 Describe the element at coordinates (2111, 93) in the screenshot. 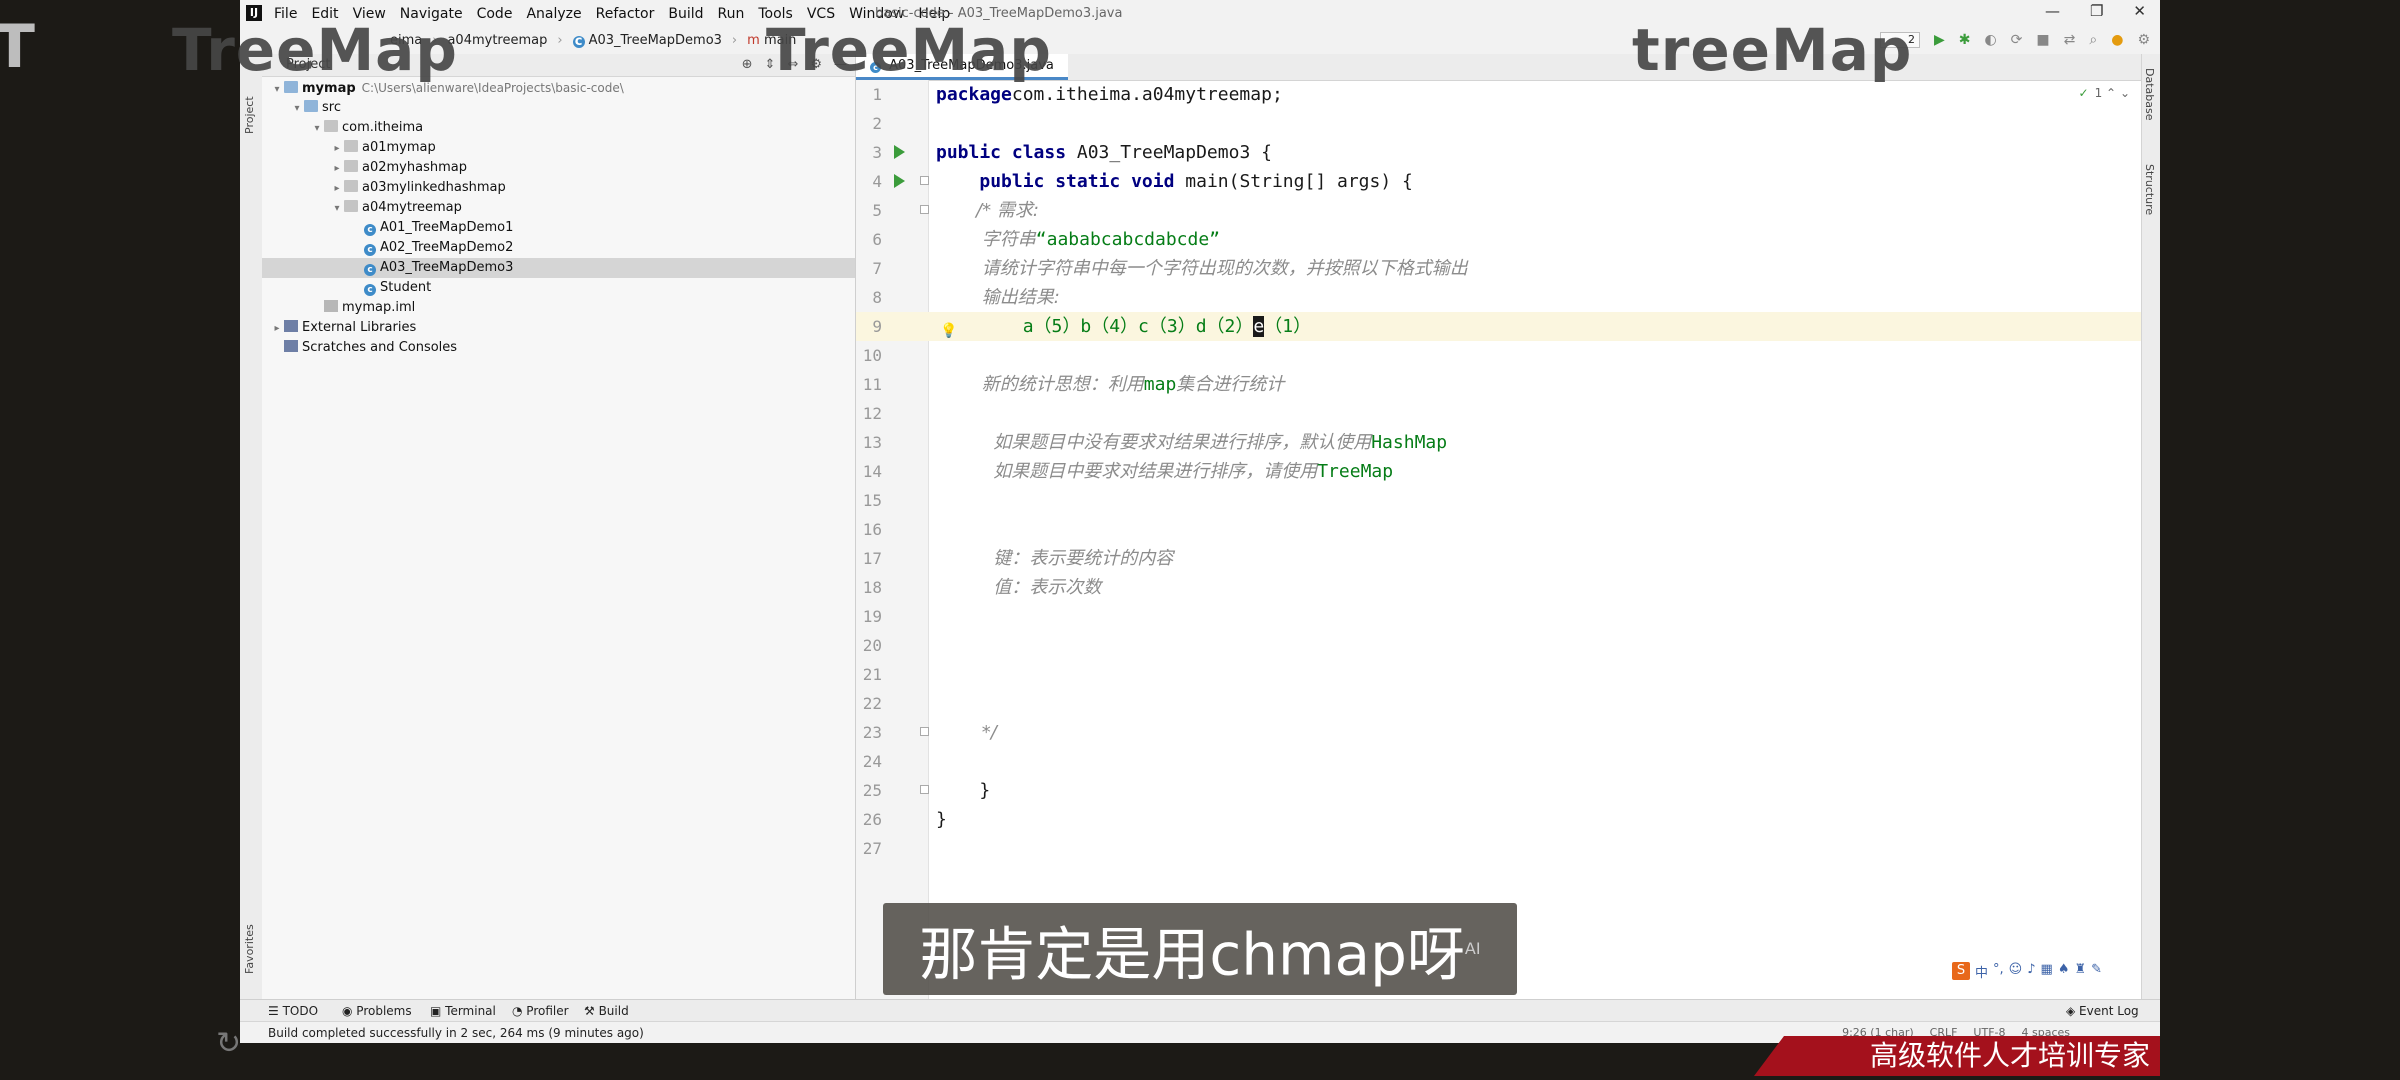

I see `chevron-up-icon: ⌃` at that location.